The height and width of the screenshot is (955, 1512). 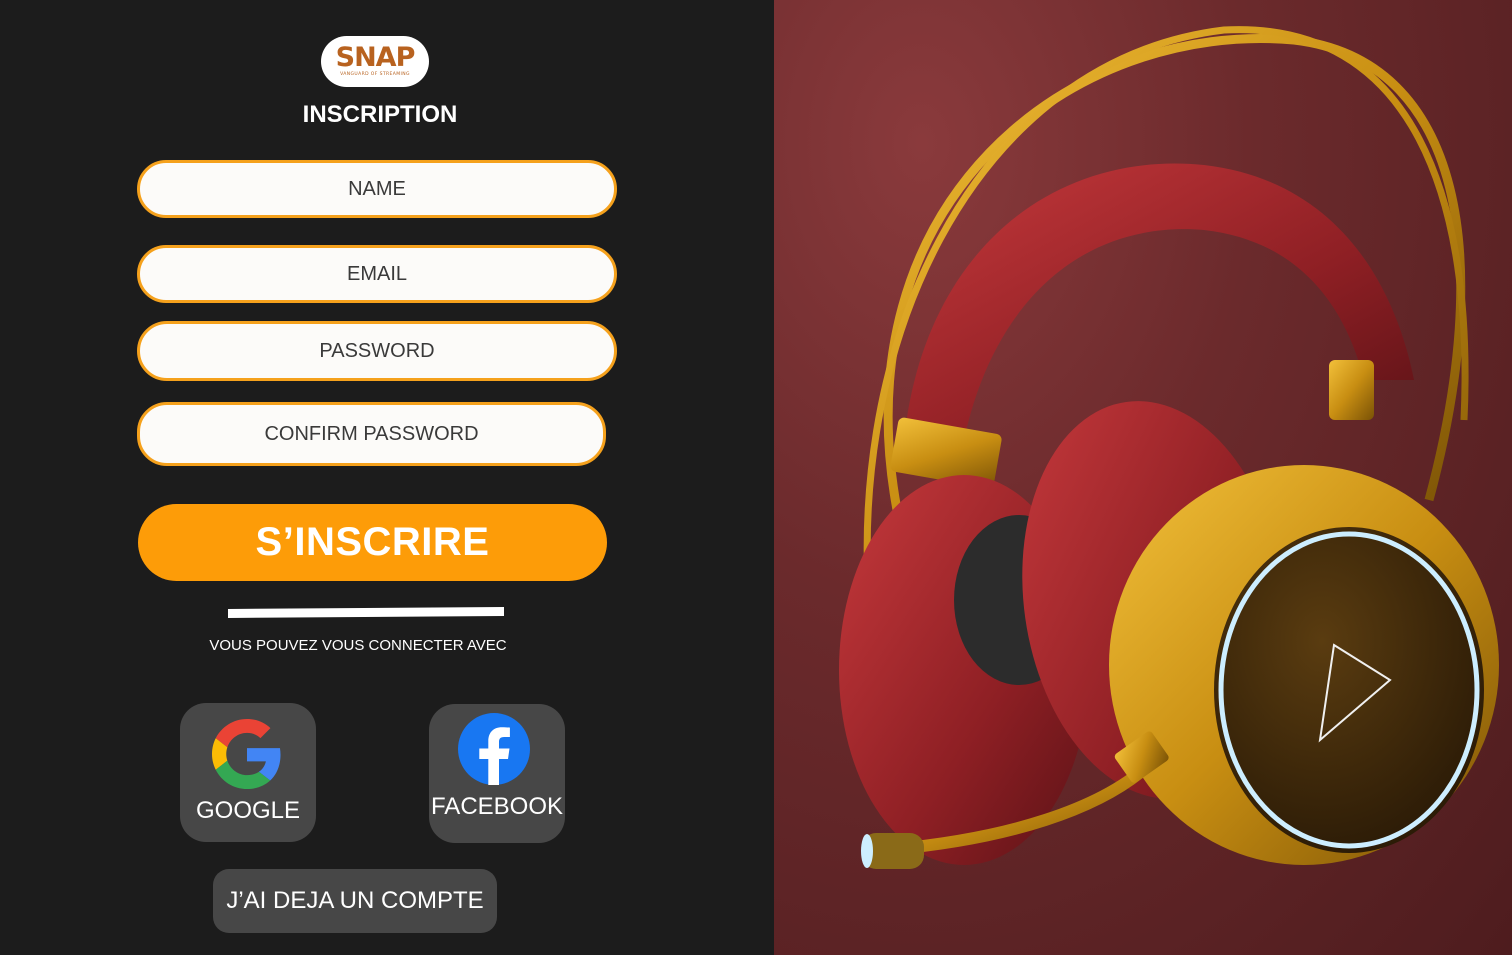 What do you see at coordinates (377, 351) in the screenshot?
I see `password-field` at bounding box center [377, 351].